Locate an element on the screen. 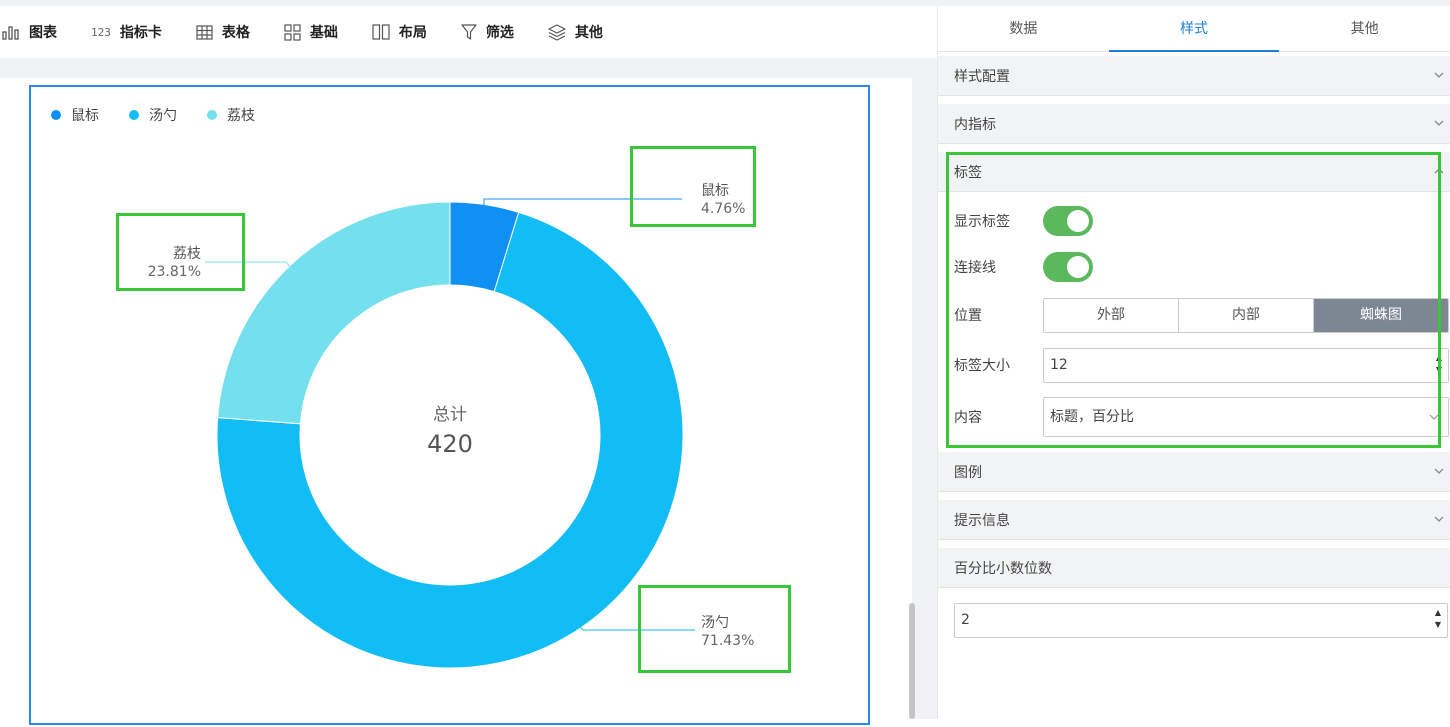  layout-icon is located at coordinates (381, 32).